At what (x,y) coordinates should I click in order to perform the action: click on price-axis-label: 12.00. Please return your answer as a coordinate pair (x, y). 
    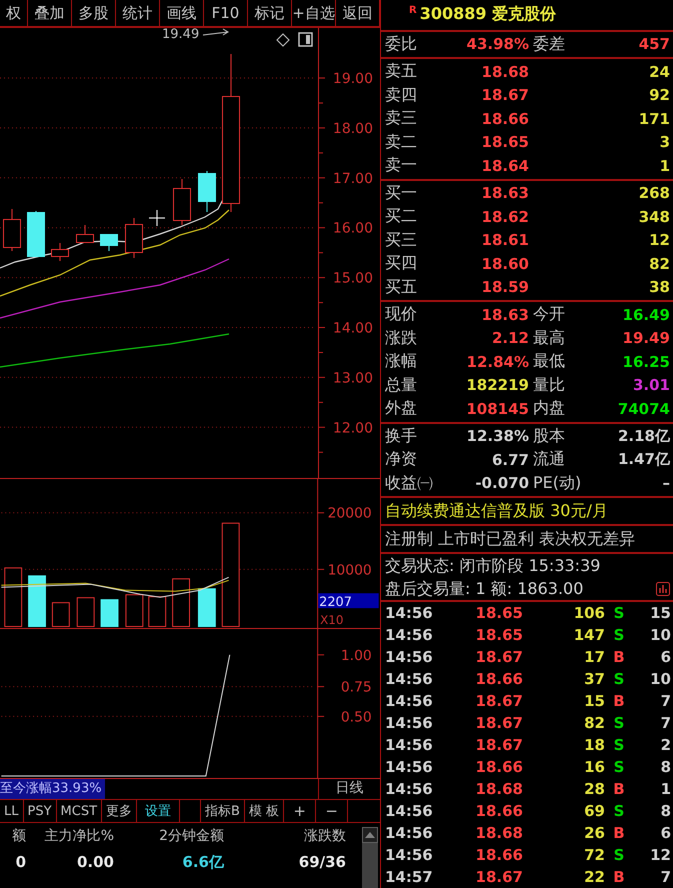
    Looking at the image, I should click on (352, 428).